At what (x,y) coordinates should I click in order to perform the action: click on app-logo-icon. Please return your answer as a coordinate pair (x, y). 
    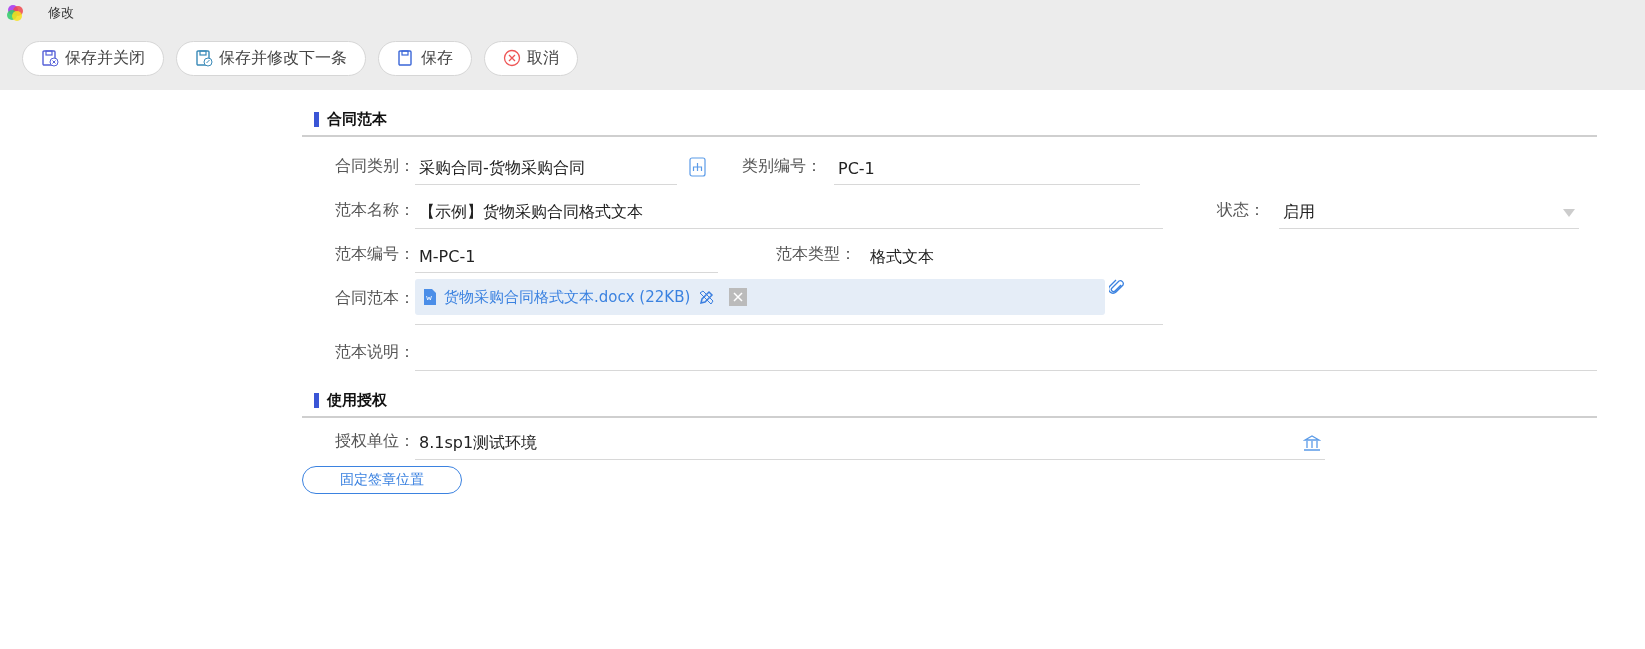
    Looking at the image, I should click on (15, 13).